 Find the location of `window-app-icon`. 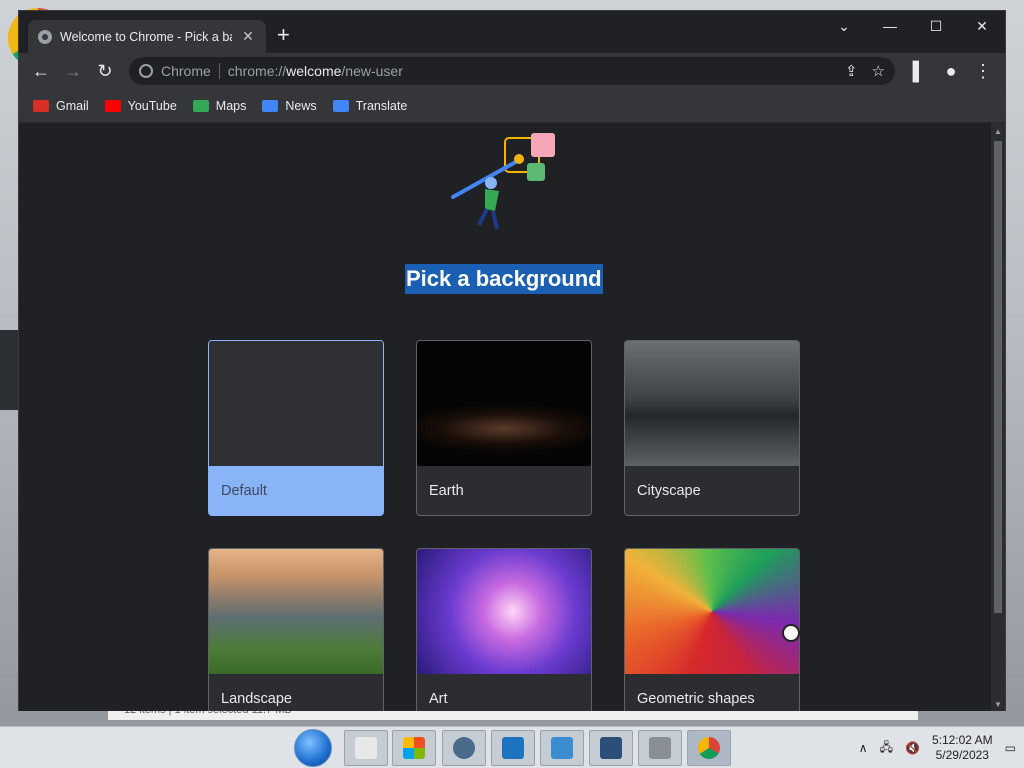

window-app-icon is located at coordinates (513, 748).